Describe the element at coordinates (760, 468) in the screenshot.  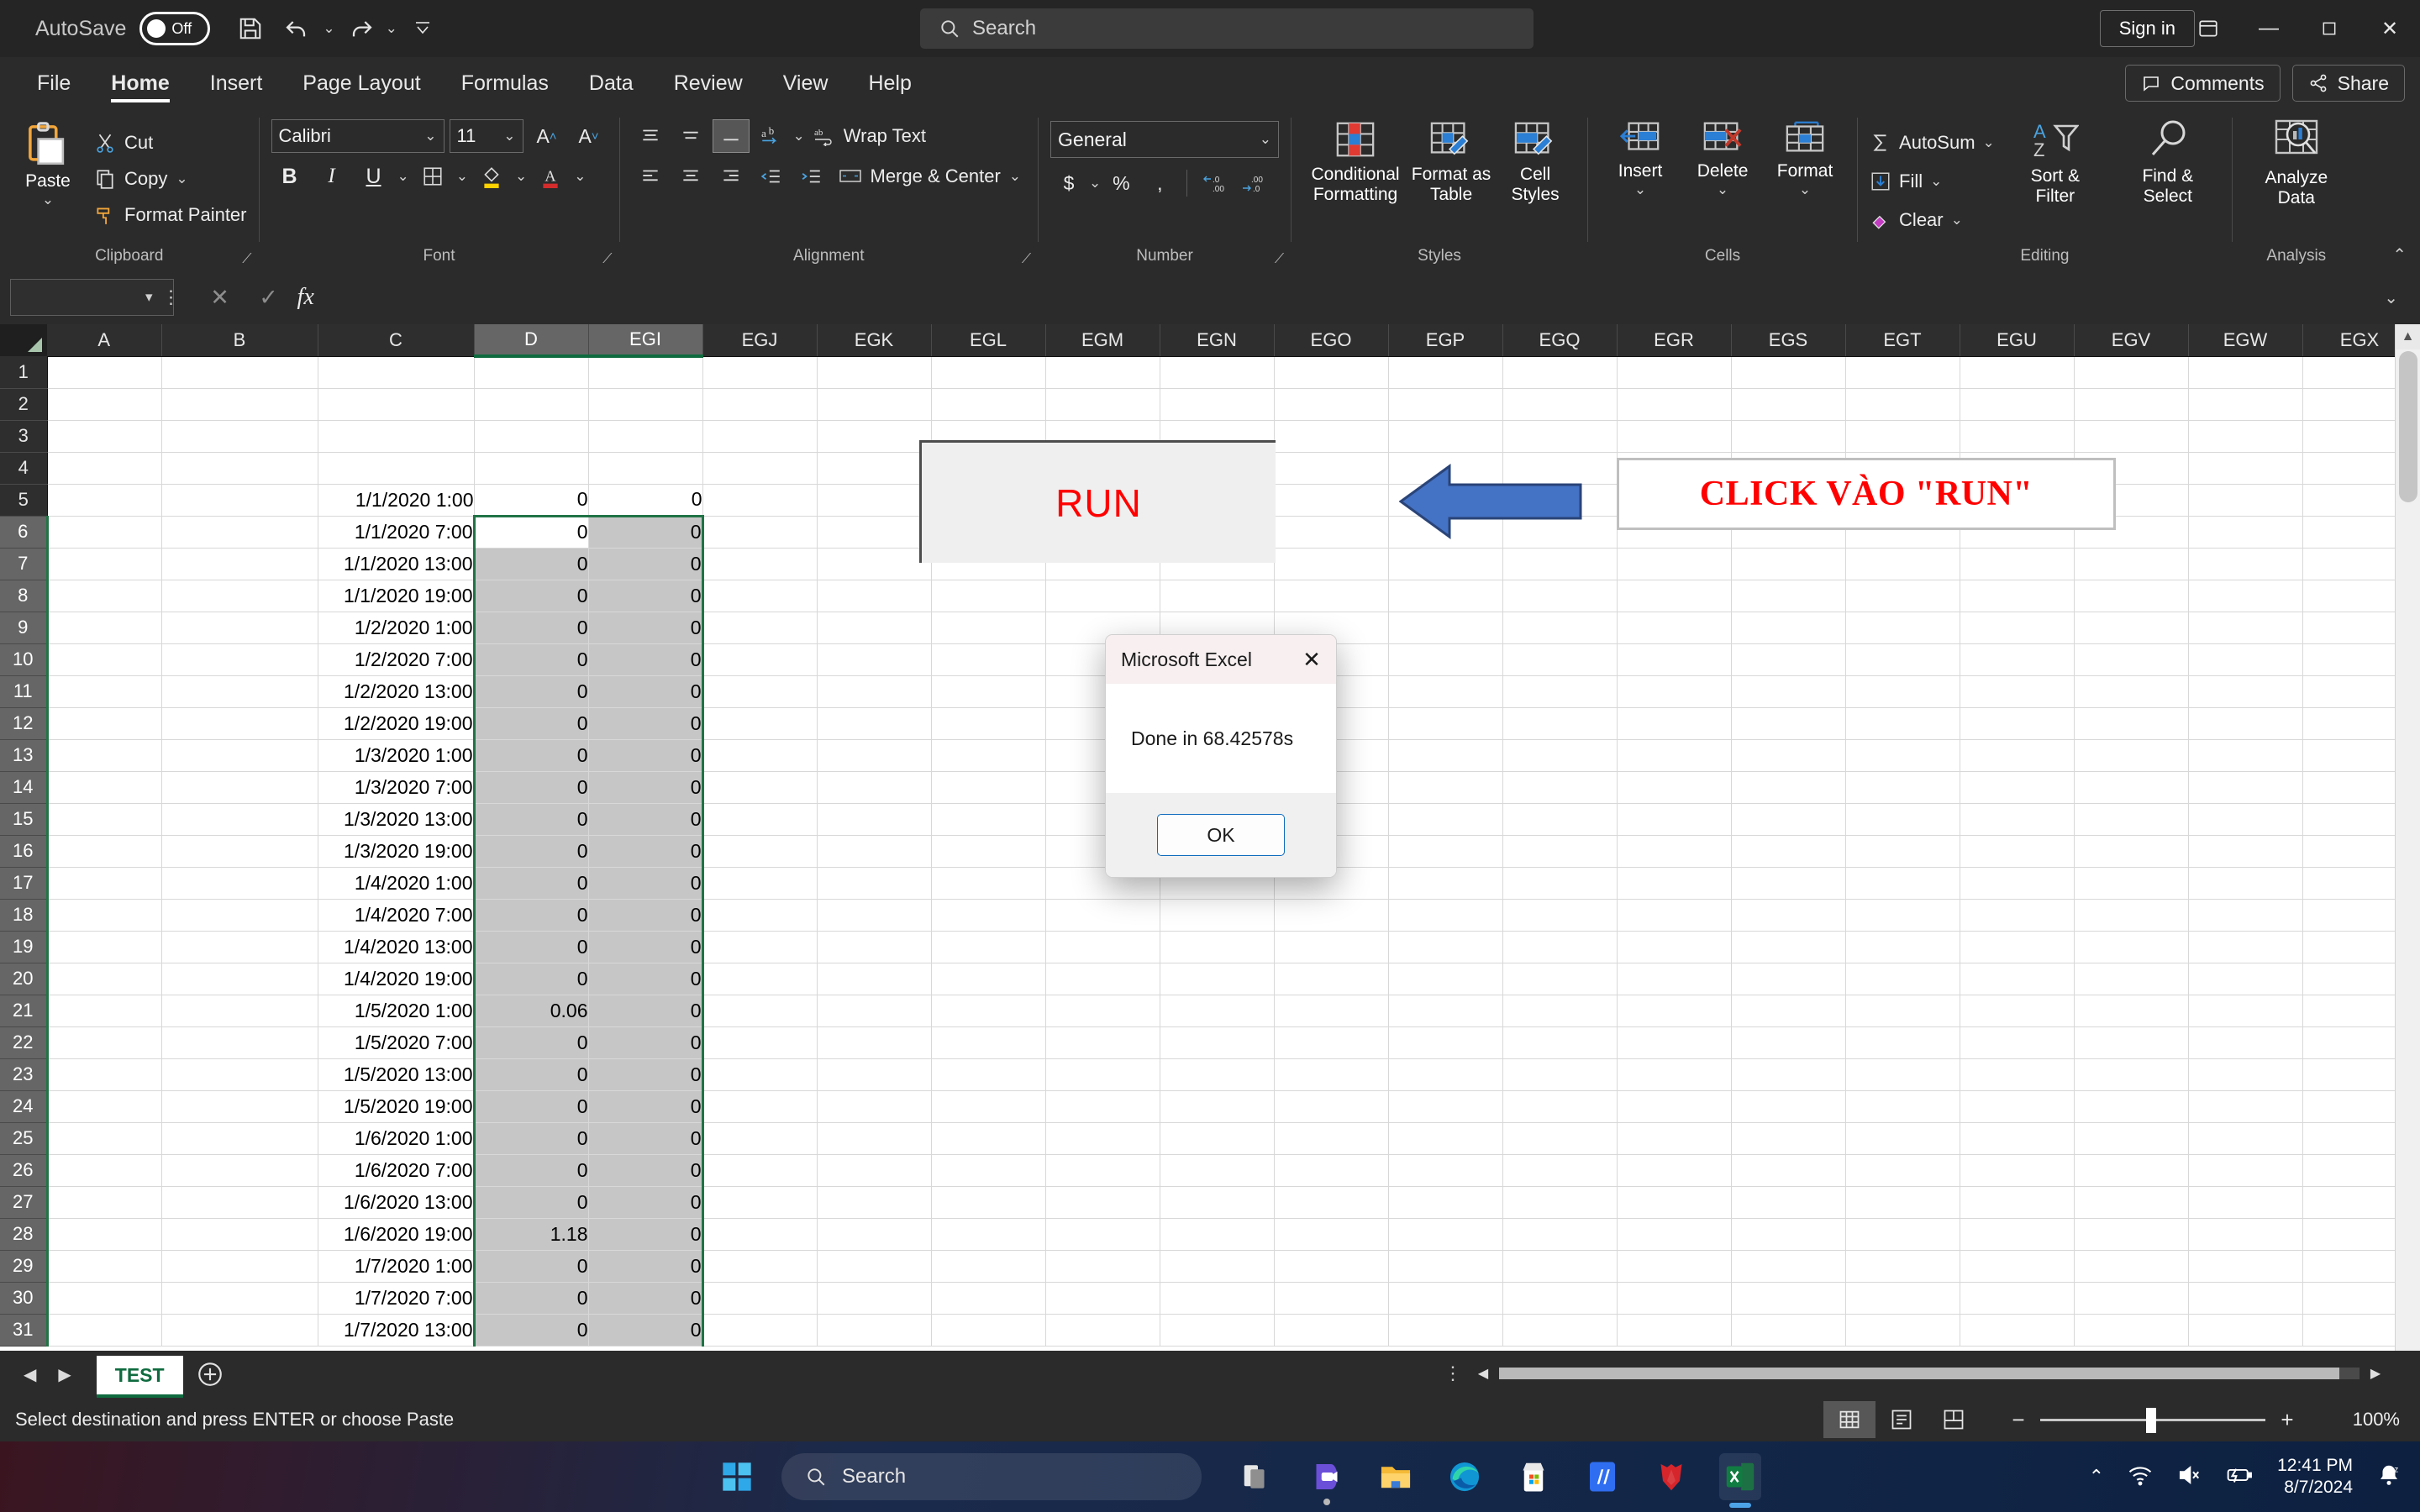
I see `cell-EGJ4` at that location.